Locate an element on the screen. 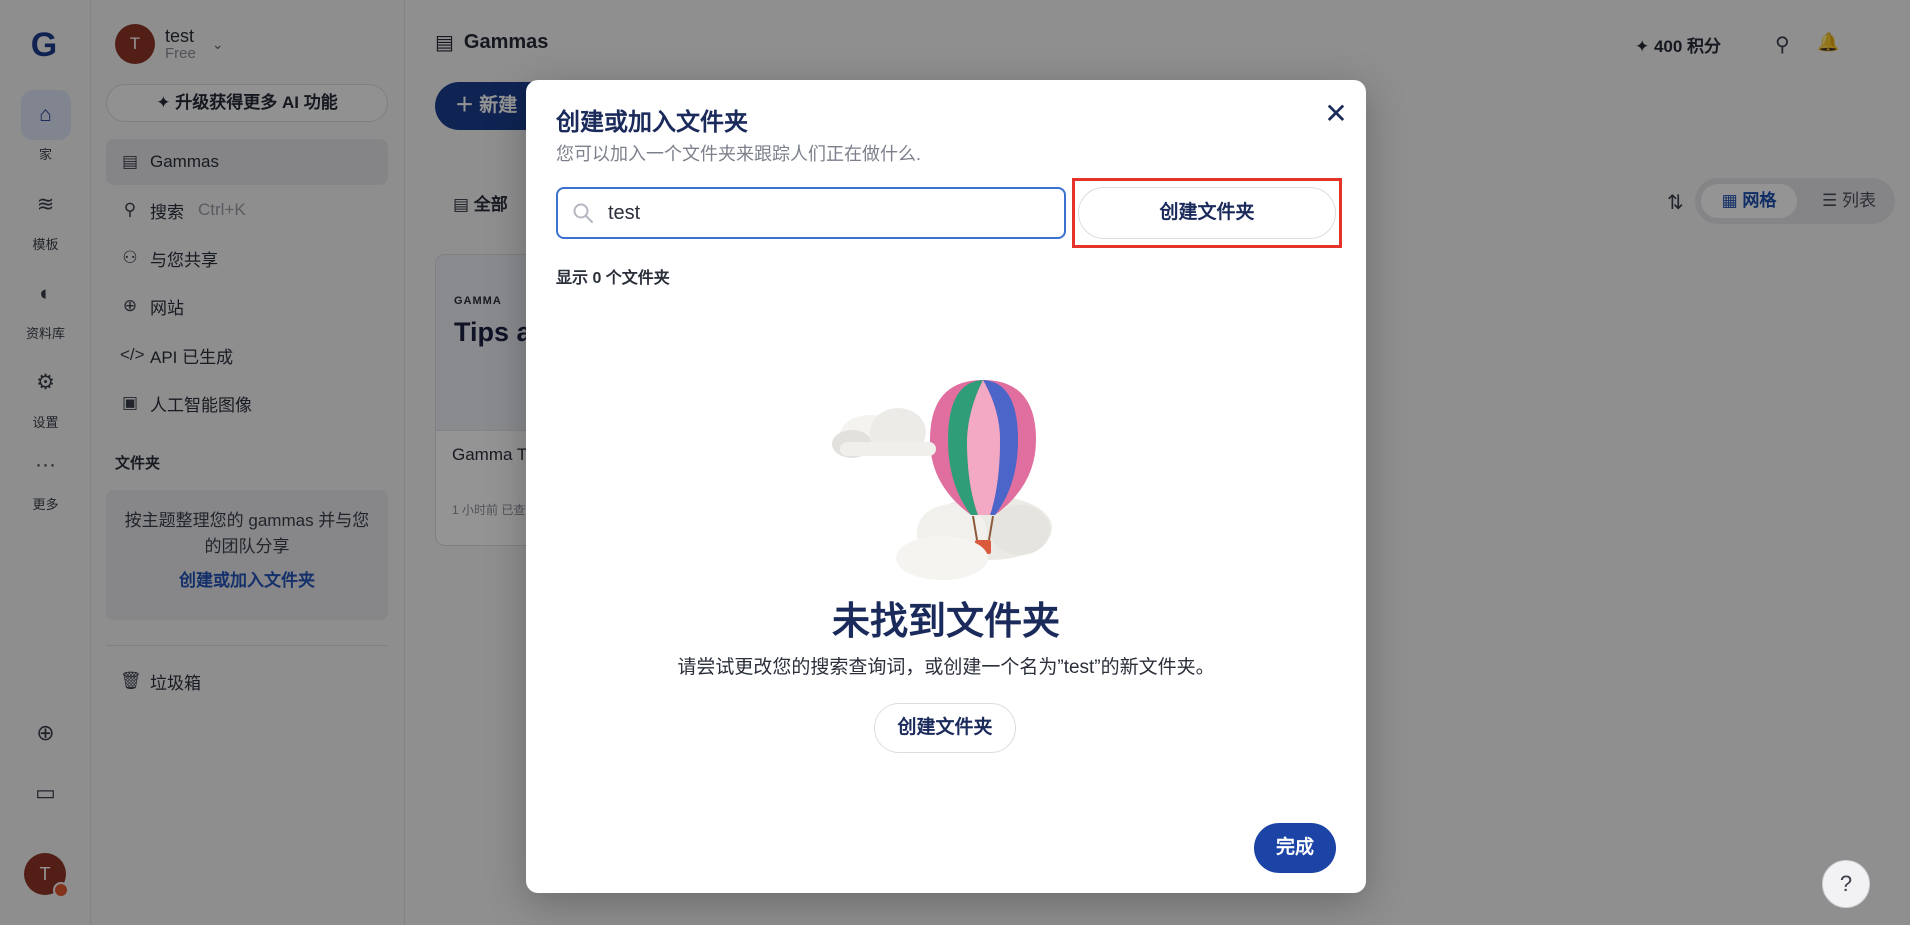 This screenshot has width=1910, height=925. folder-search-field is located at coordinates (811, 213).